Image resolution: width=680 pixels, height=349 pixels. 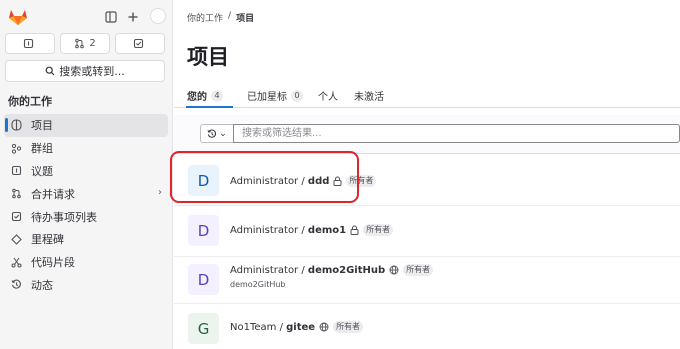 I want to click on tab-starred: 已加星标 0, so click(x=275, y=95).